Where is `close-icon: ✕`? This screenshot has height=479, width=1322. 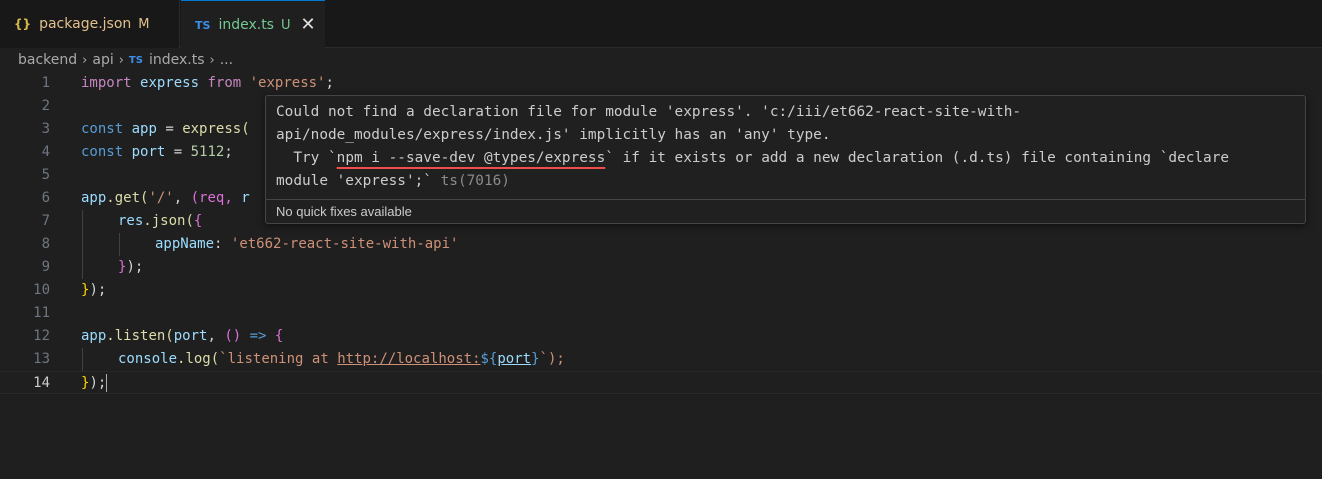
close-icon: ✕ is located at coordinates (308, 25).